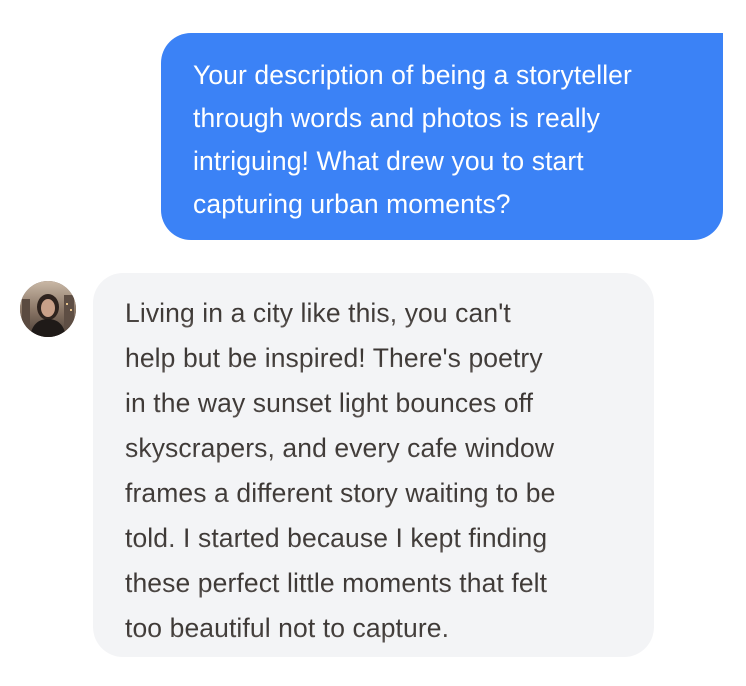  I want to click on ai-message-line: these perfect little moments that felt, so click(374, 583).